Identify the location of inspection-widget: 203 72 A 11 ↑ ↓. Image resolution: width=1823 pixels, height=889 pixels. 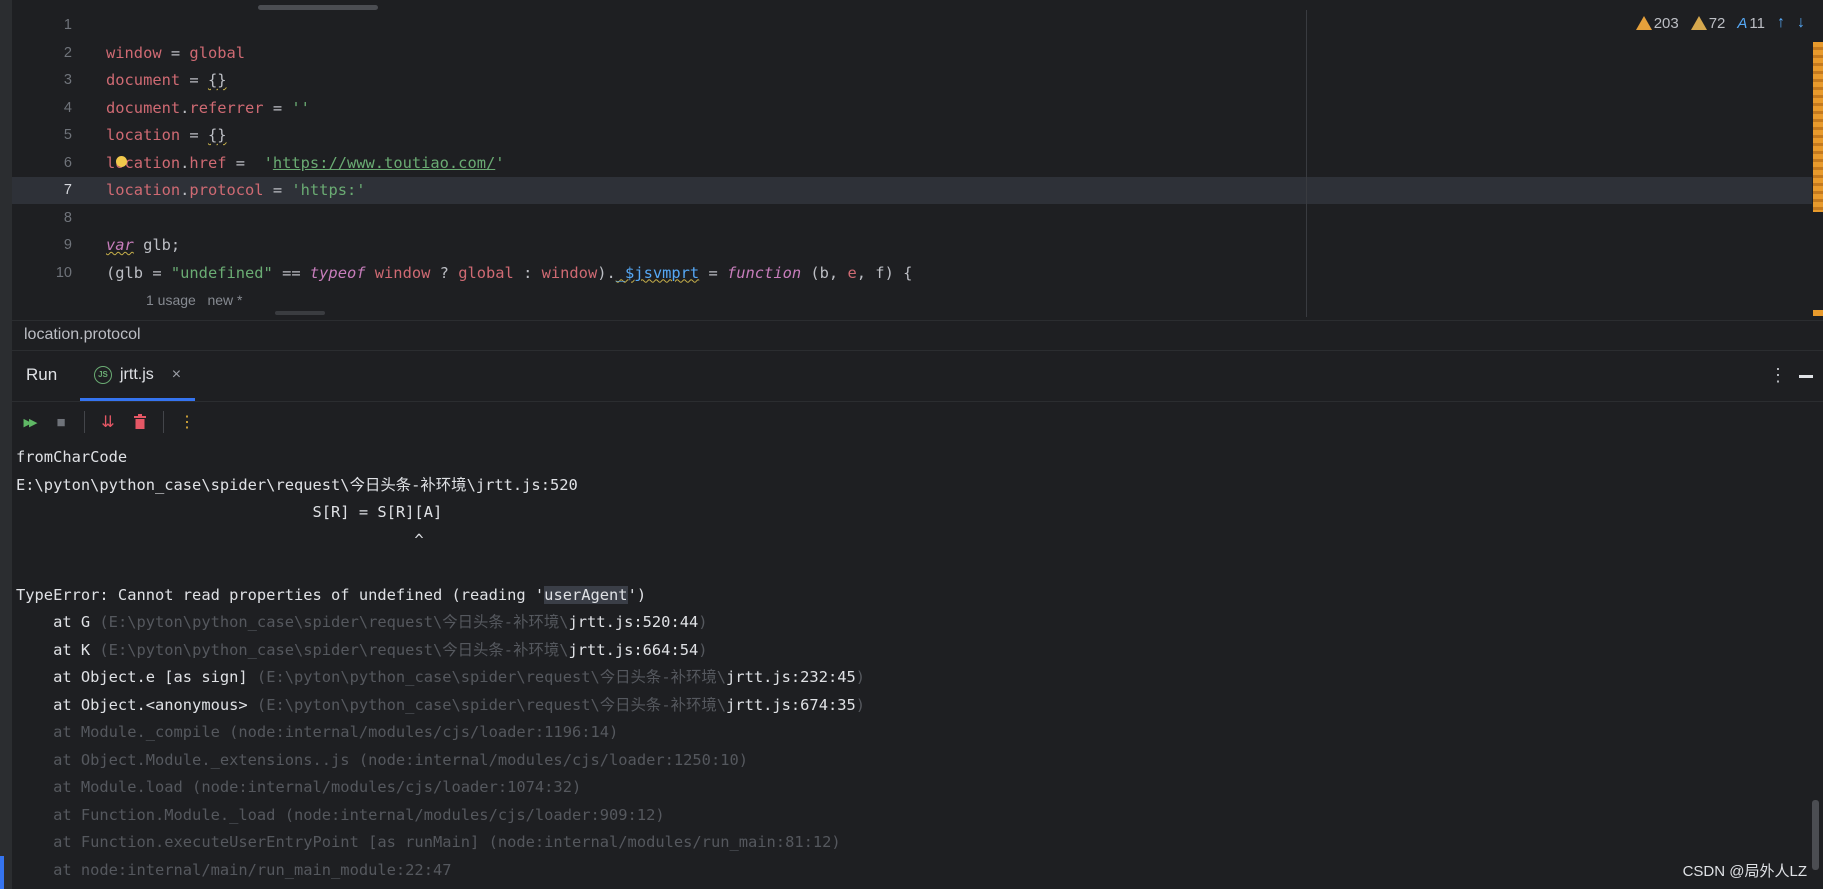
(1720, 23).